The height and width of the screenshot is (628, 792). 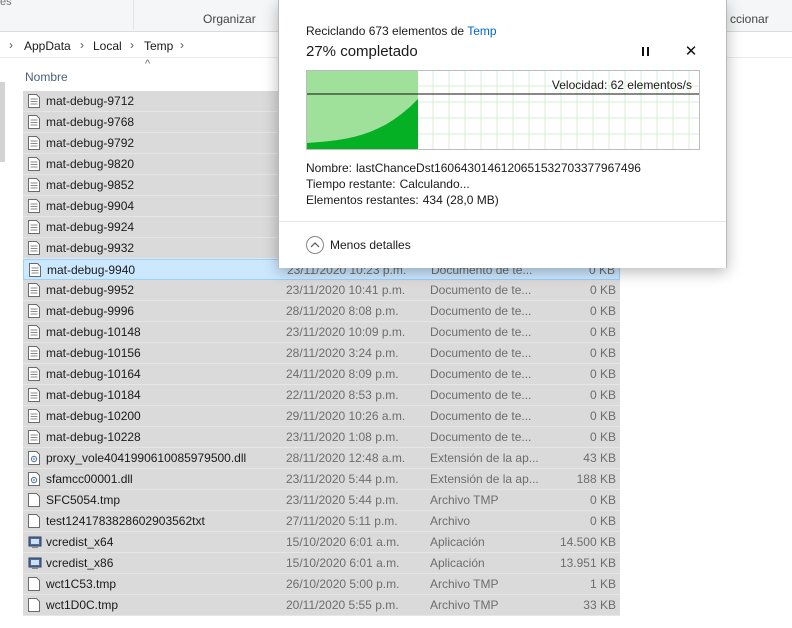 I want to click on navigation-pane, so click(x=8, y=344).